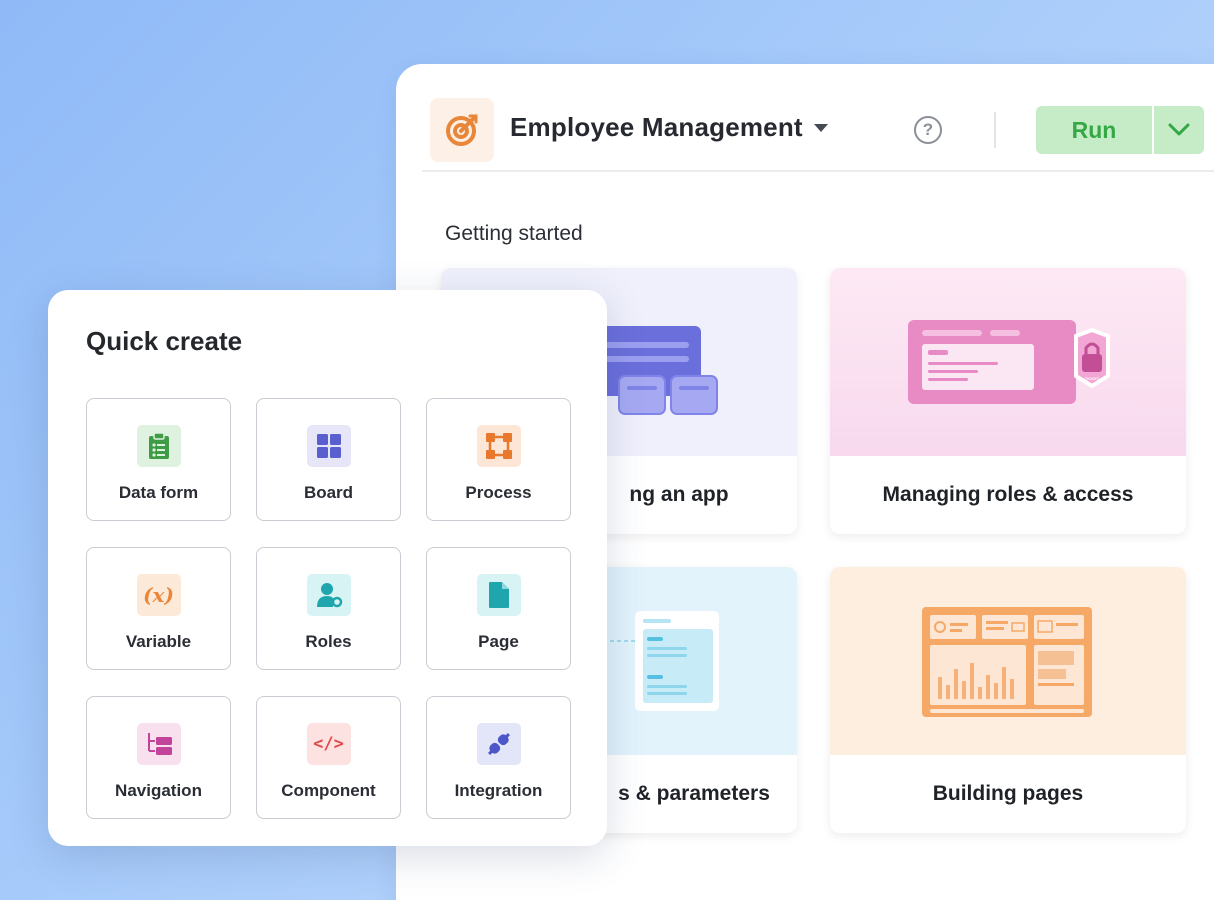  I want to click on header-divider, so click(995, 130).